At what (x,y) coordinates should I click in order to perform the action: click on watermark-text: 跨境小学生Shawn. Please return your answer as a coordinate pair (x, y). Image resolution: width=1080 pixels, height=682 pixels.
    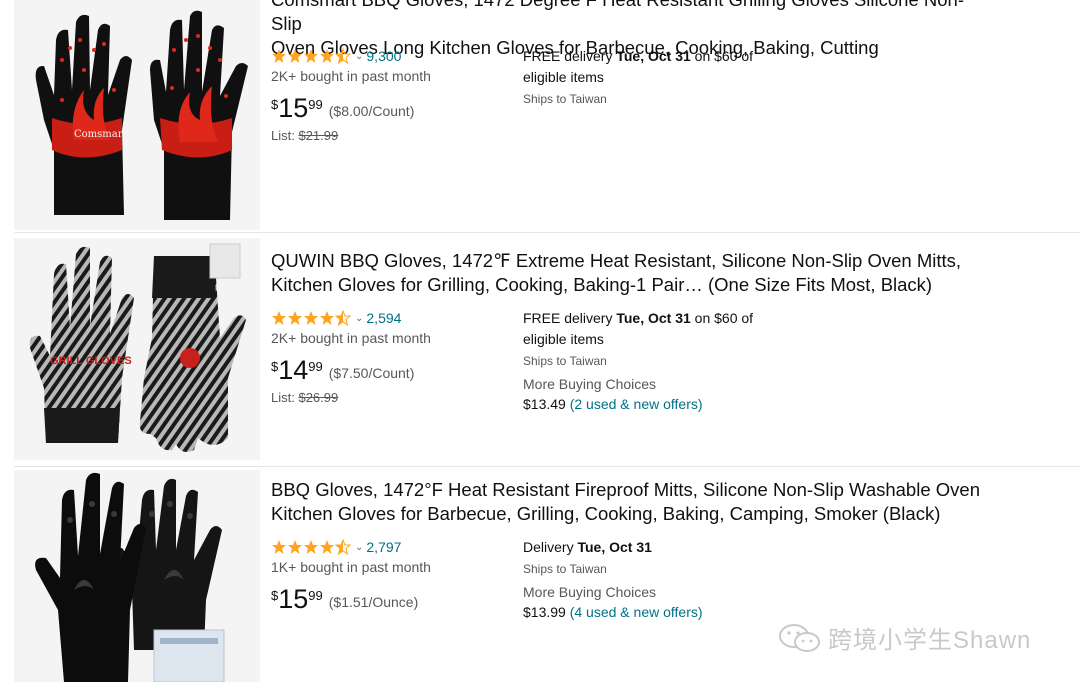
    Looking at the image, I should click on (930, 640).